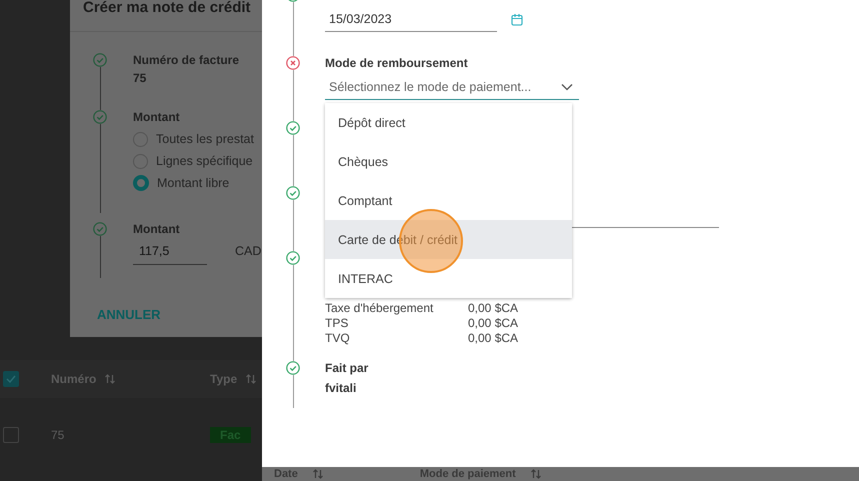 This screenshot has height=481, width=859. I want to click on tax-name: TVQ, so click(338, 338).